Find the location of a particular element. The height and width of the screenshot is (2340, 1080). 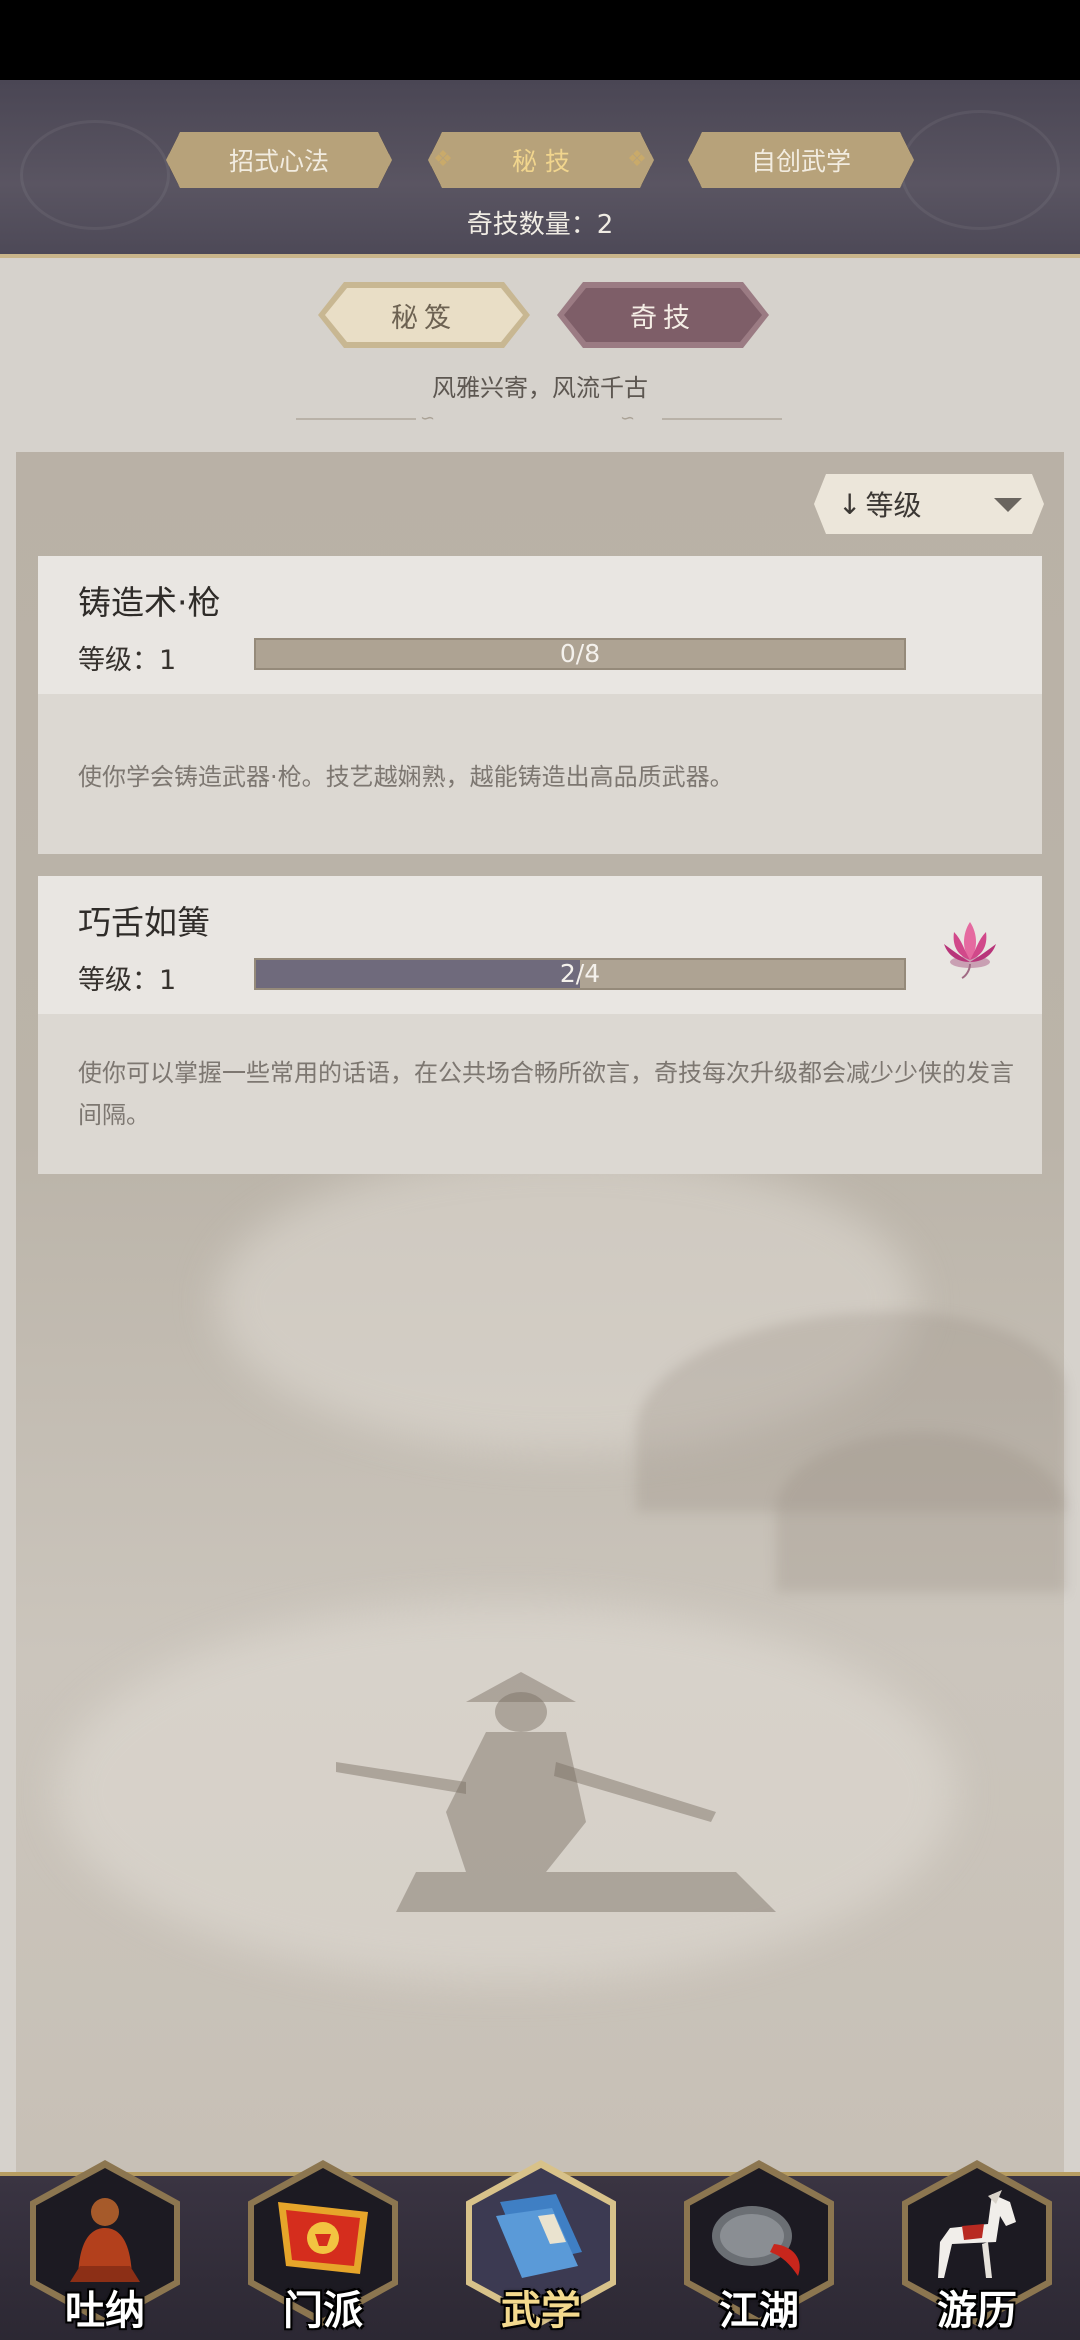

sort-label: 等级 is located at coordinates (893, 505).